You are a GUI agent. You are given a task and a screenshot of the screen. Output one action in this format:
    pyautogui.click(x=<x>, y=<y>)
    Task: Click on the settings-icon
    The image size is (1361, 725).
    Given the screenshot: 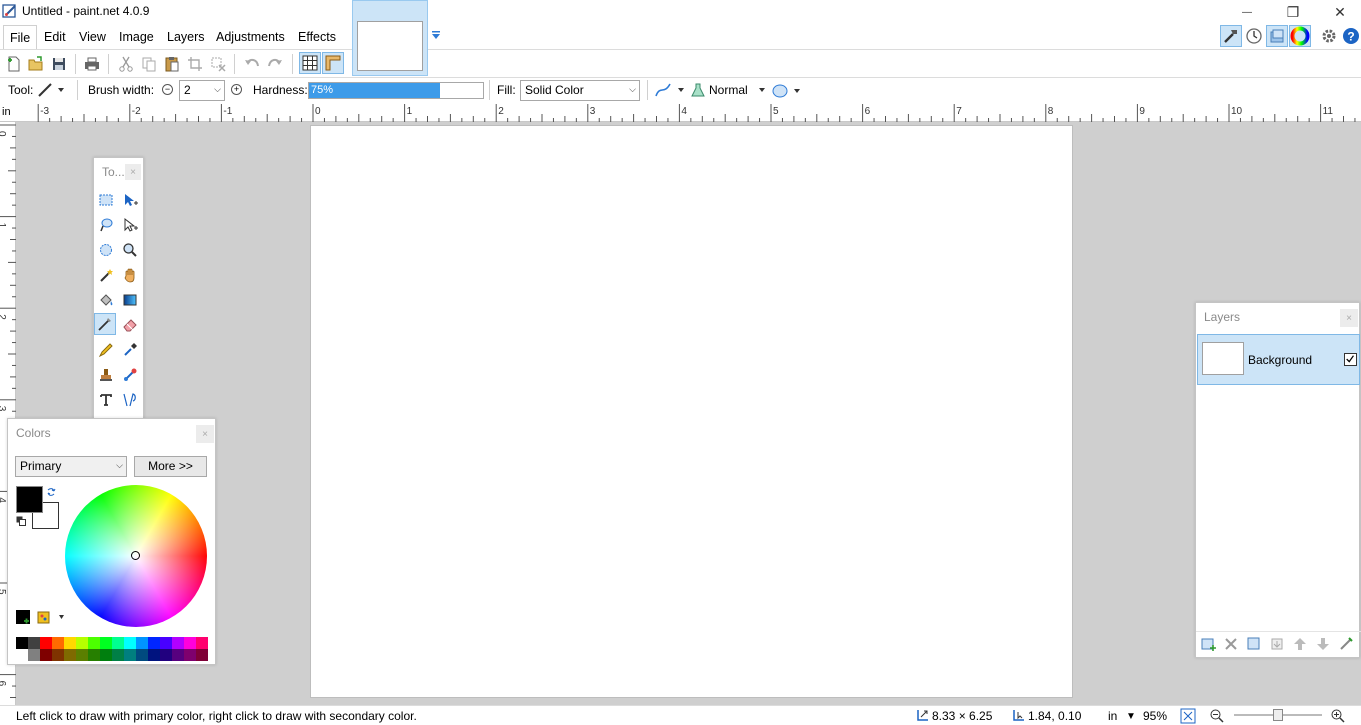 What is the action you would take?
    pyautogui.click(x=1329, y=36)
    